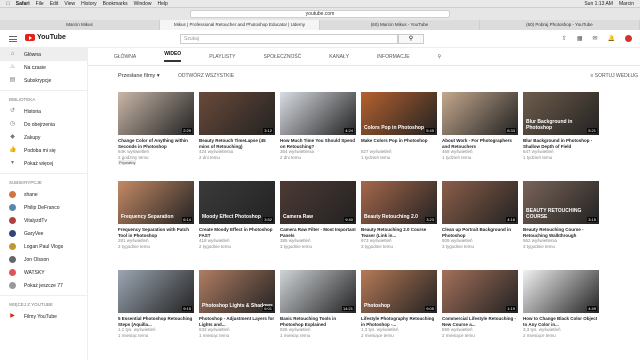 This screenshot has width=640, height=360. Describe the element at coordinates (43, 150) in the screenshot. I see `sidebar-item: 👍 Podoba mi się` at that location.